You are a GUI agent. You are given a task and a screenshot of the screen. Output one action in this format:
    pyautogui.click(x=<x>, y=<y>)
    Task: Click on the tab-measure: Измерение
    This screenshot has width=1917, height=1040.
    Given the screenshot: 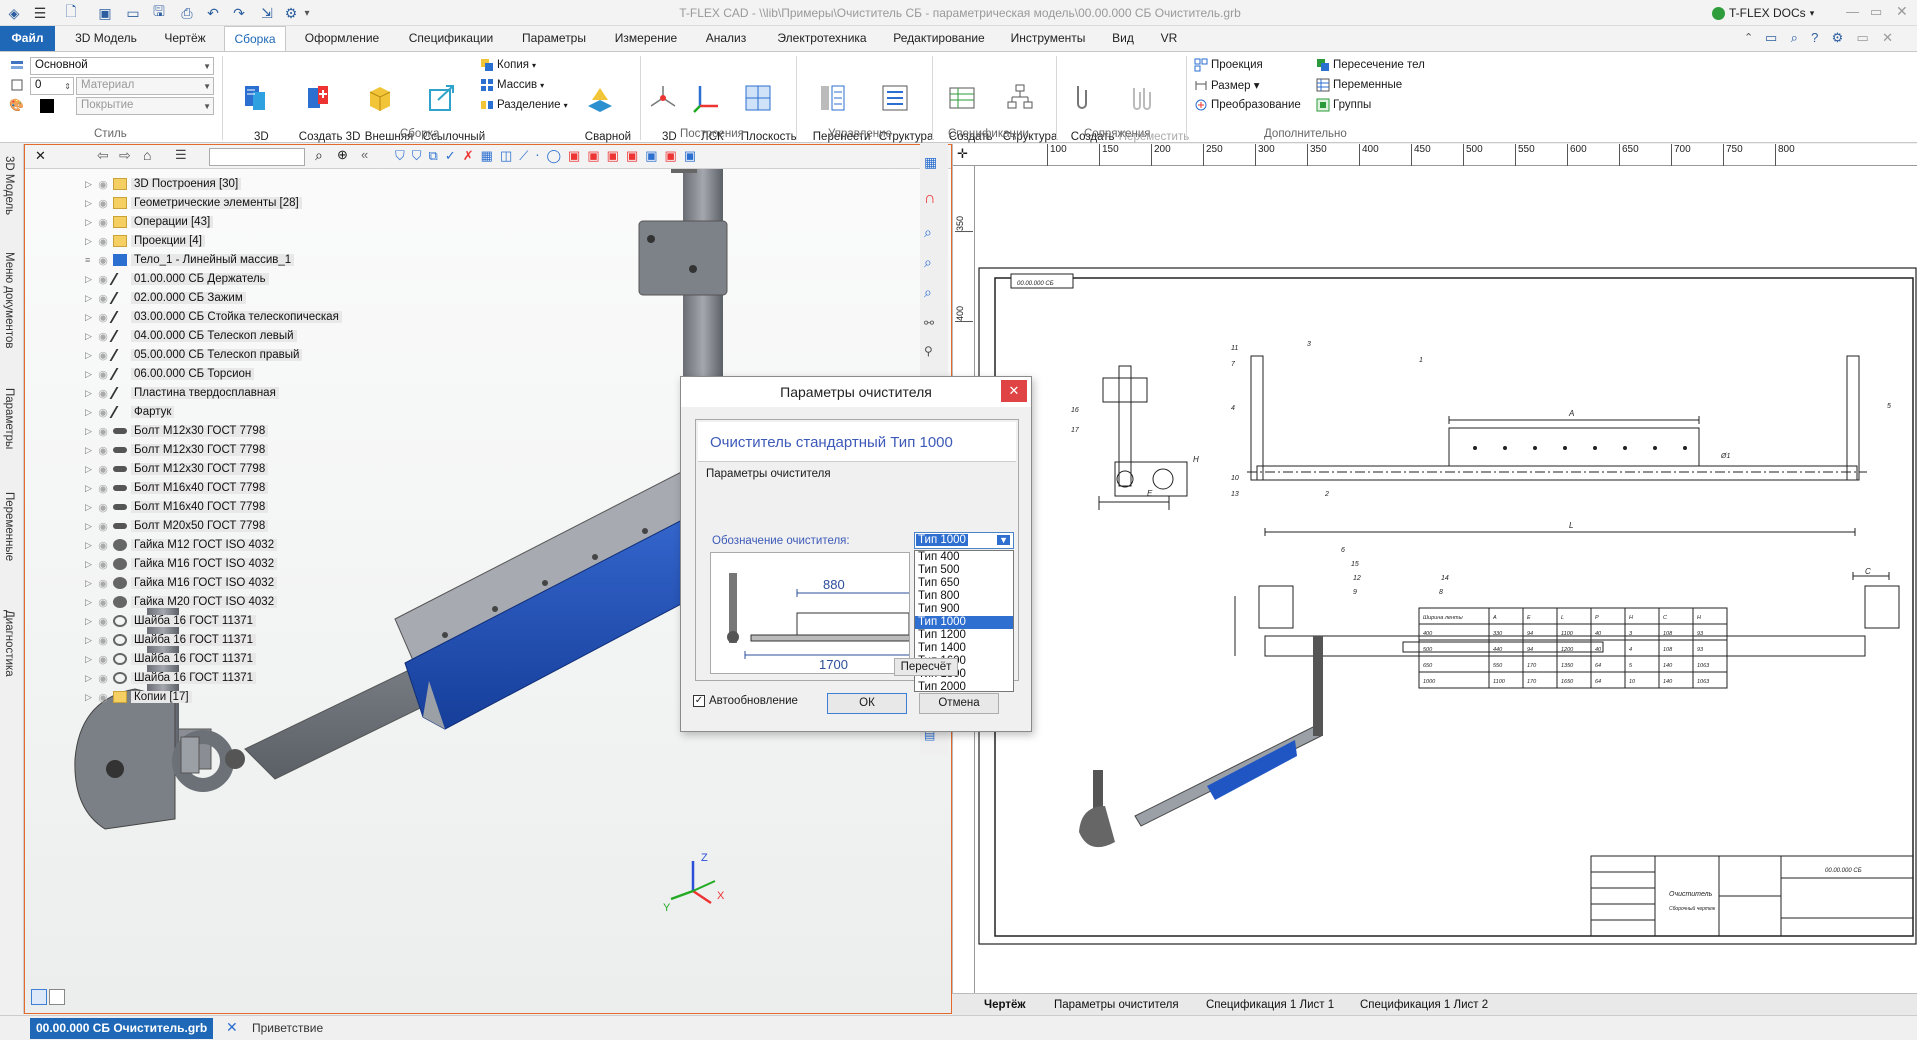 What is the action you would take?
    pyautogui.click(x=646, y=38)
    